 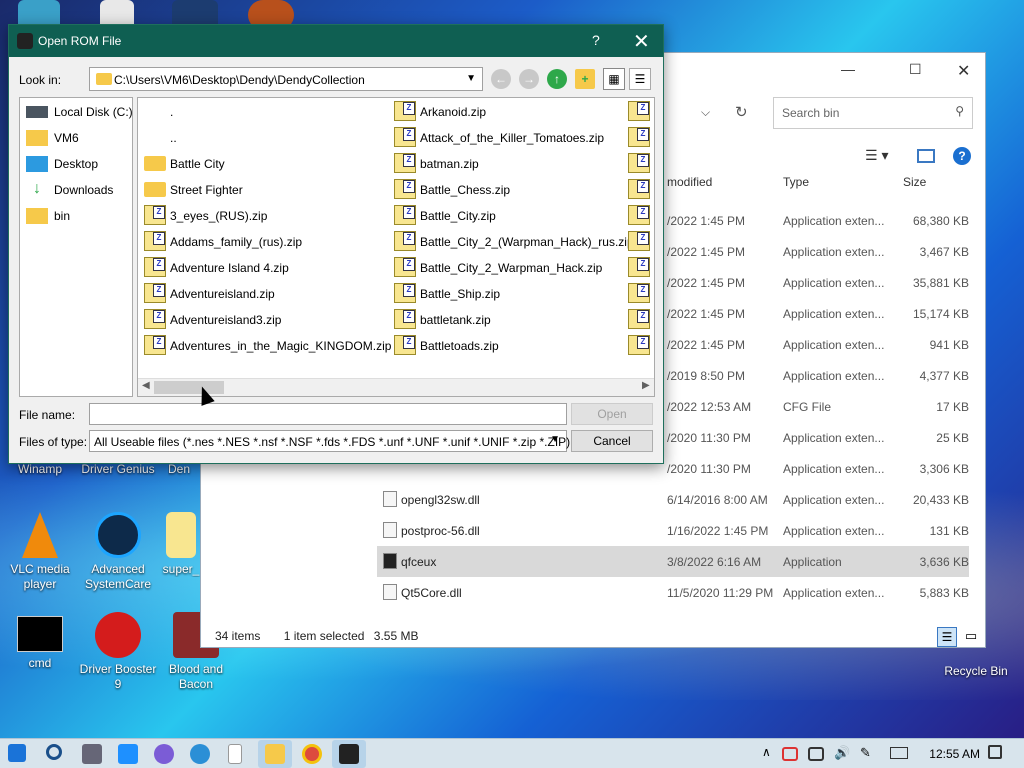 What do you see at coordinates (614, 79) in the screenshot?
I see `list-view-button: ▦` at bounding box center [614, 79].